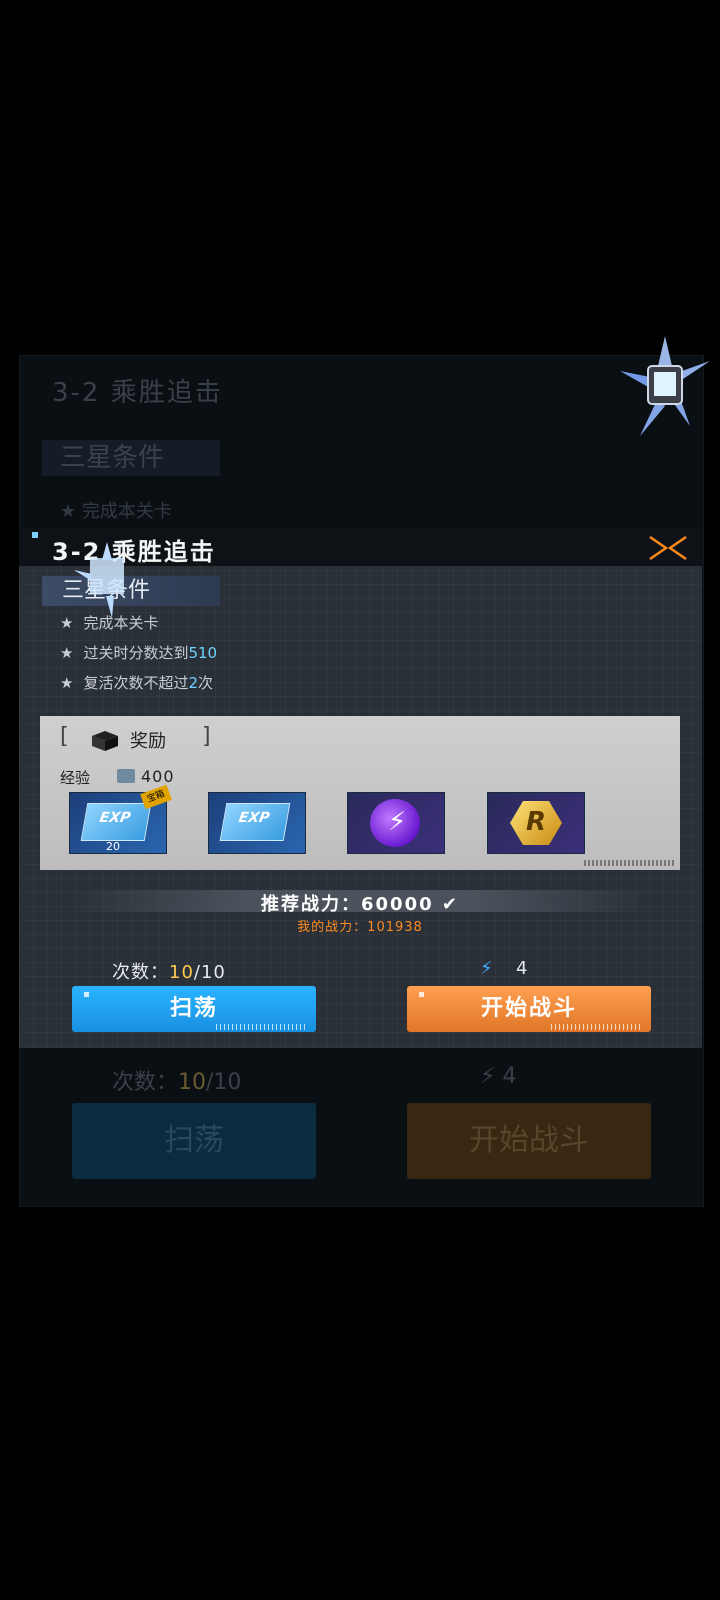 The height and width of the screenshot is (1600, 720). Describe the element at coordinates (224, 1082) in the screenshot. I see `background-count-total: /10` at that location.